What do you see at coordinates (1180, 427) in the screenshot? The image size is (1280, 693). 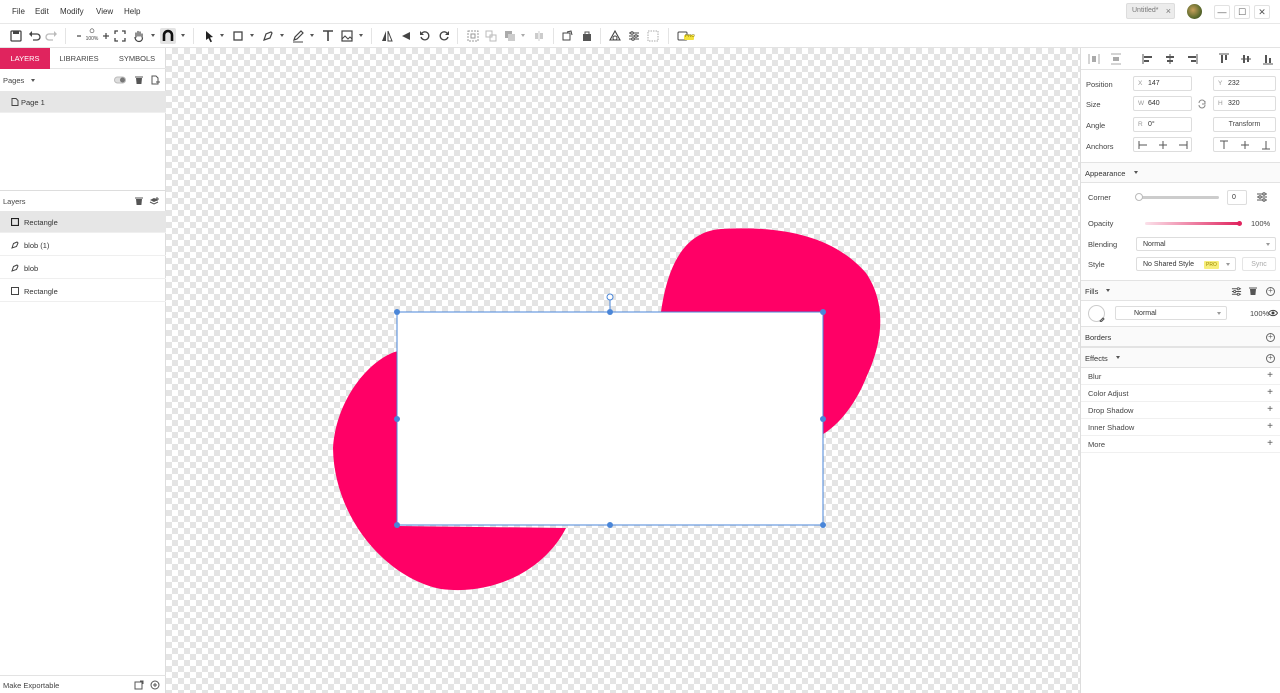 I see `effect-inner-shadow: Inner Shadow +` at bounding box center [1180, 427].